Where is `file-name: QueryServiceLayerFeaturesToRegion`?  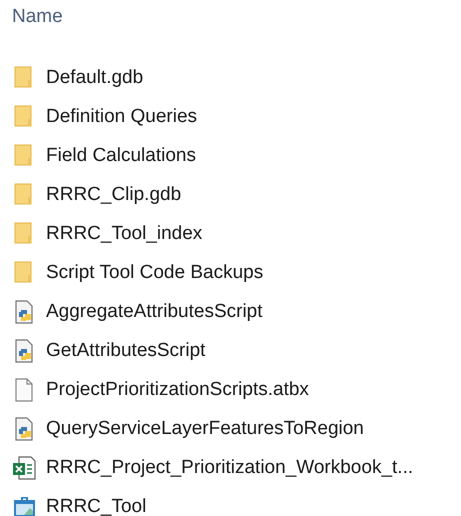
file-name: QueryServiceLayerFeaturesToRegion is located at coordinates (205, 429).